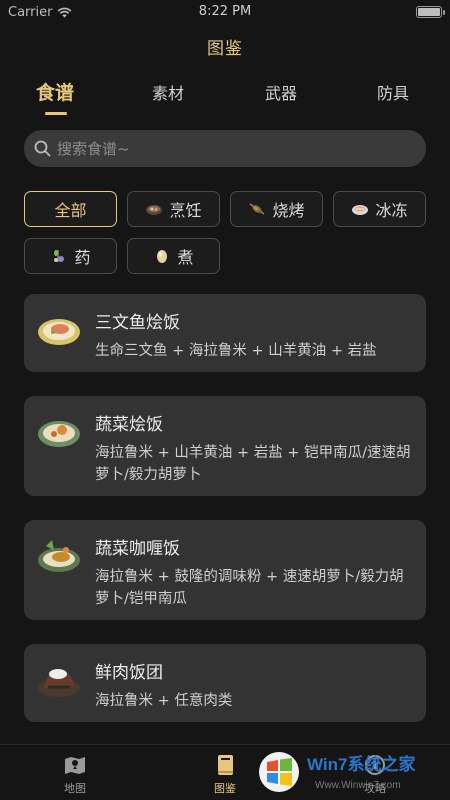 The width and height of the screenshot is (450, 800). I want to click on filter-label: 煮, so click(185, 257).